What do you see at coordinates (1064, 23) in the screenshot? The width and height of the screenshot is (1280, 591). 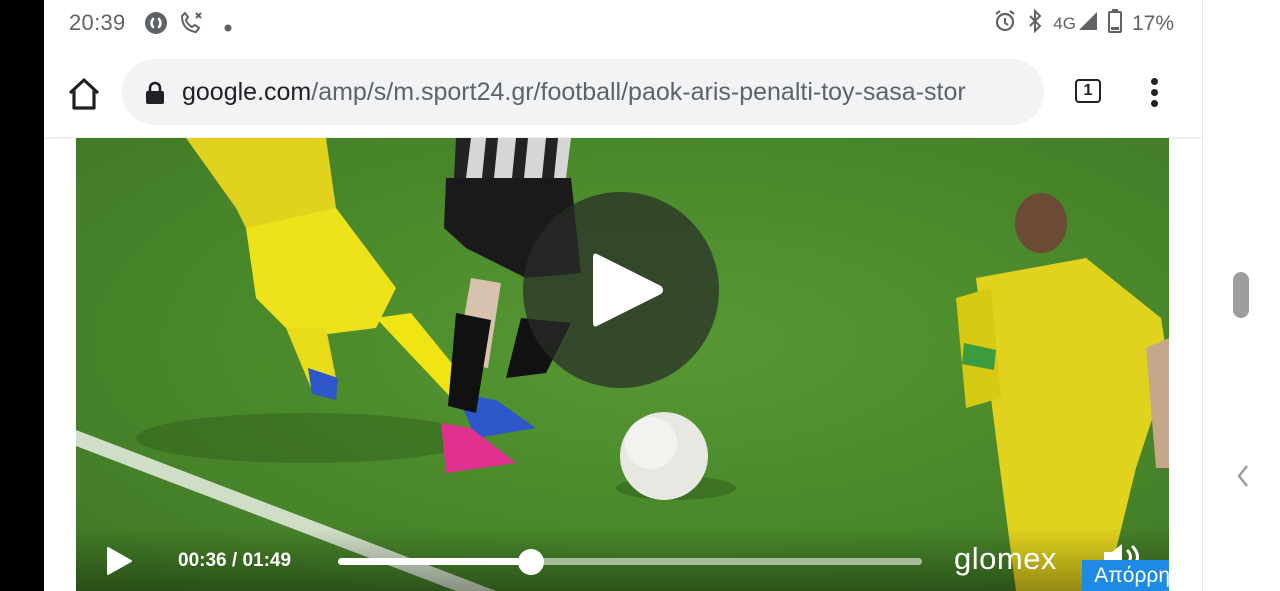 I see `network-type: 4G` at bounding box center [1064, 23].